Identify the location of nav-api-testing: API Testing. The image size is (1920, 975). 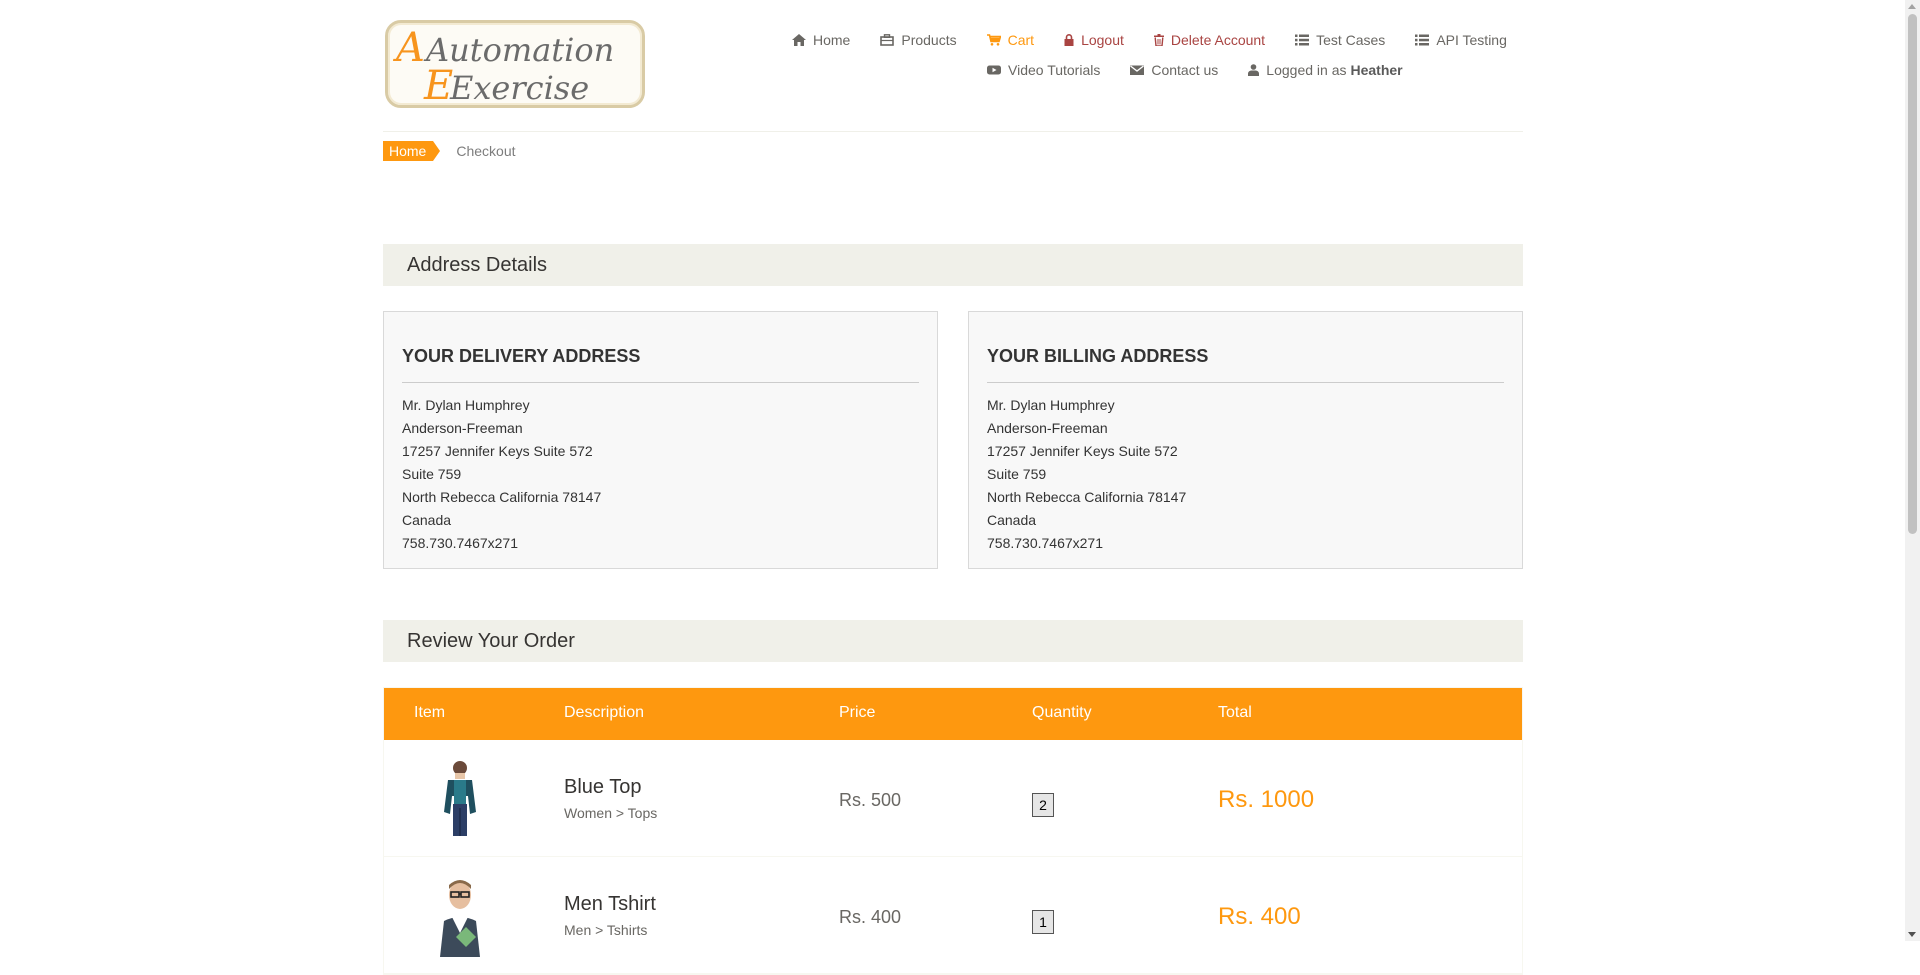
(1461, 40).